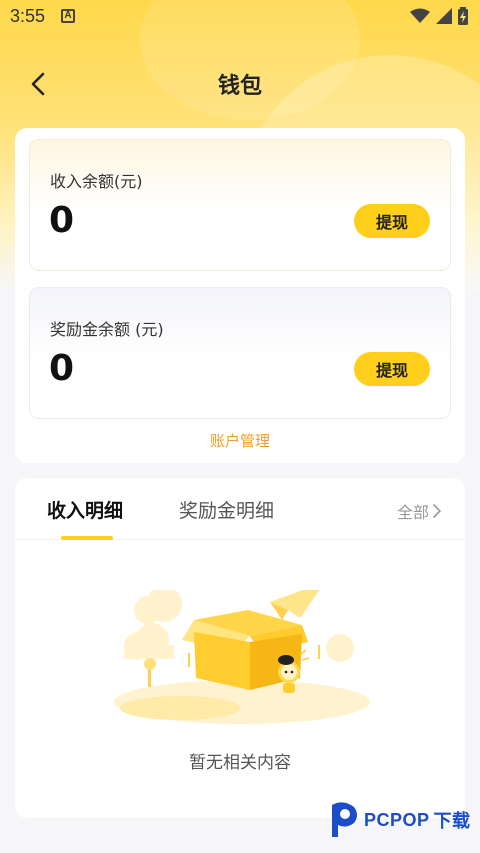 The width and height of the screenshot is (480, 853). I want to click on account-management-link: 账户管理, so click(240, 440).